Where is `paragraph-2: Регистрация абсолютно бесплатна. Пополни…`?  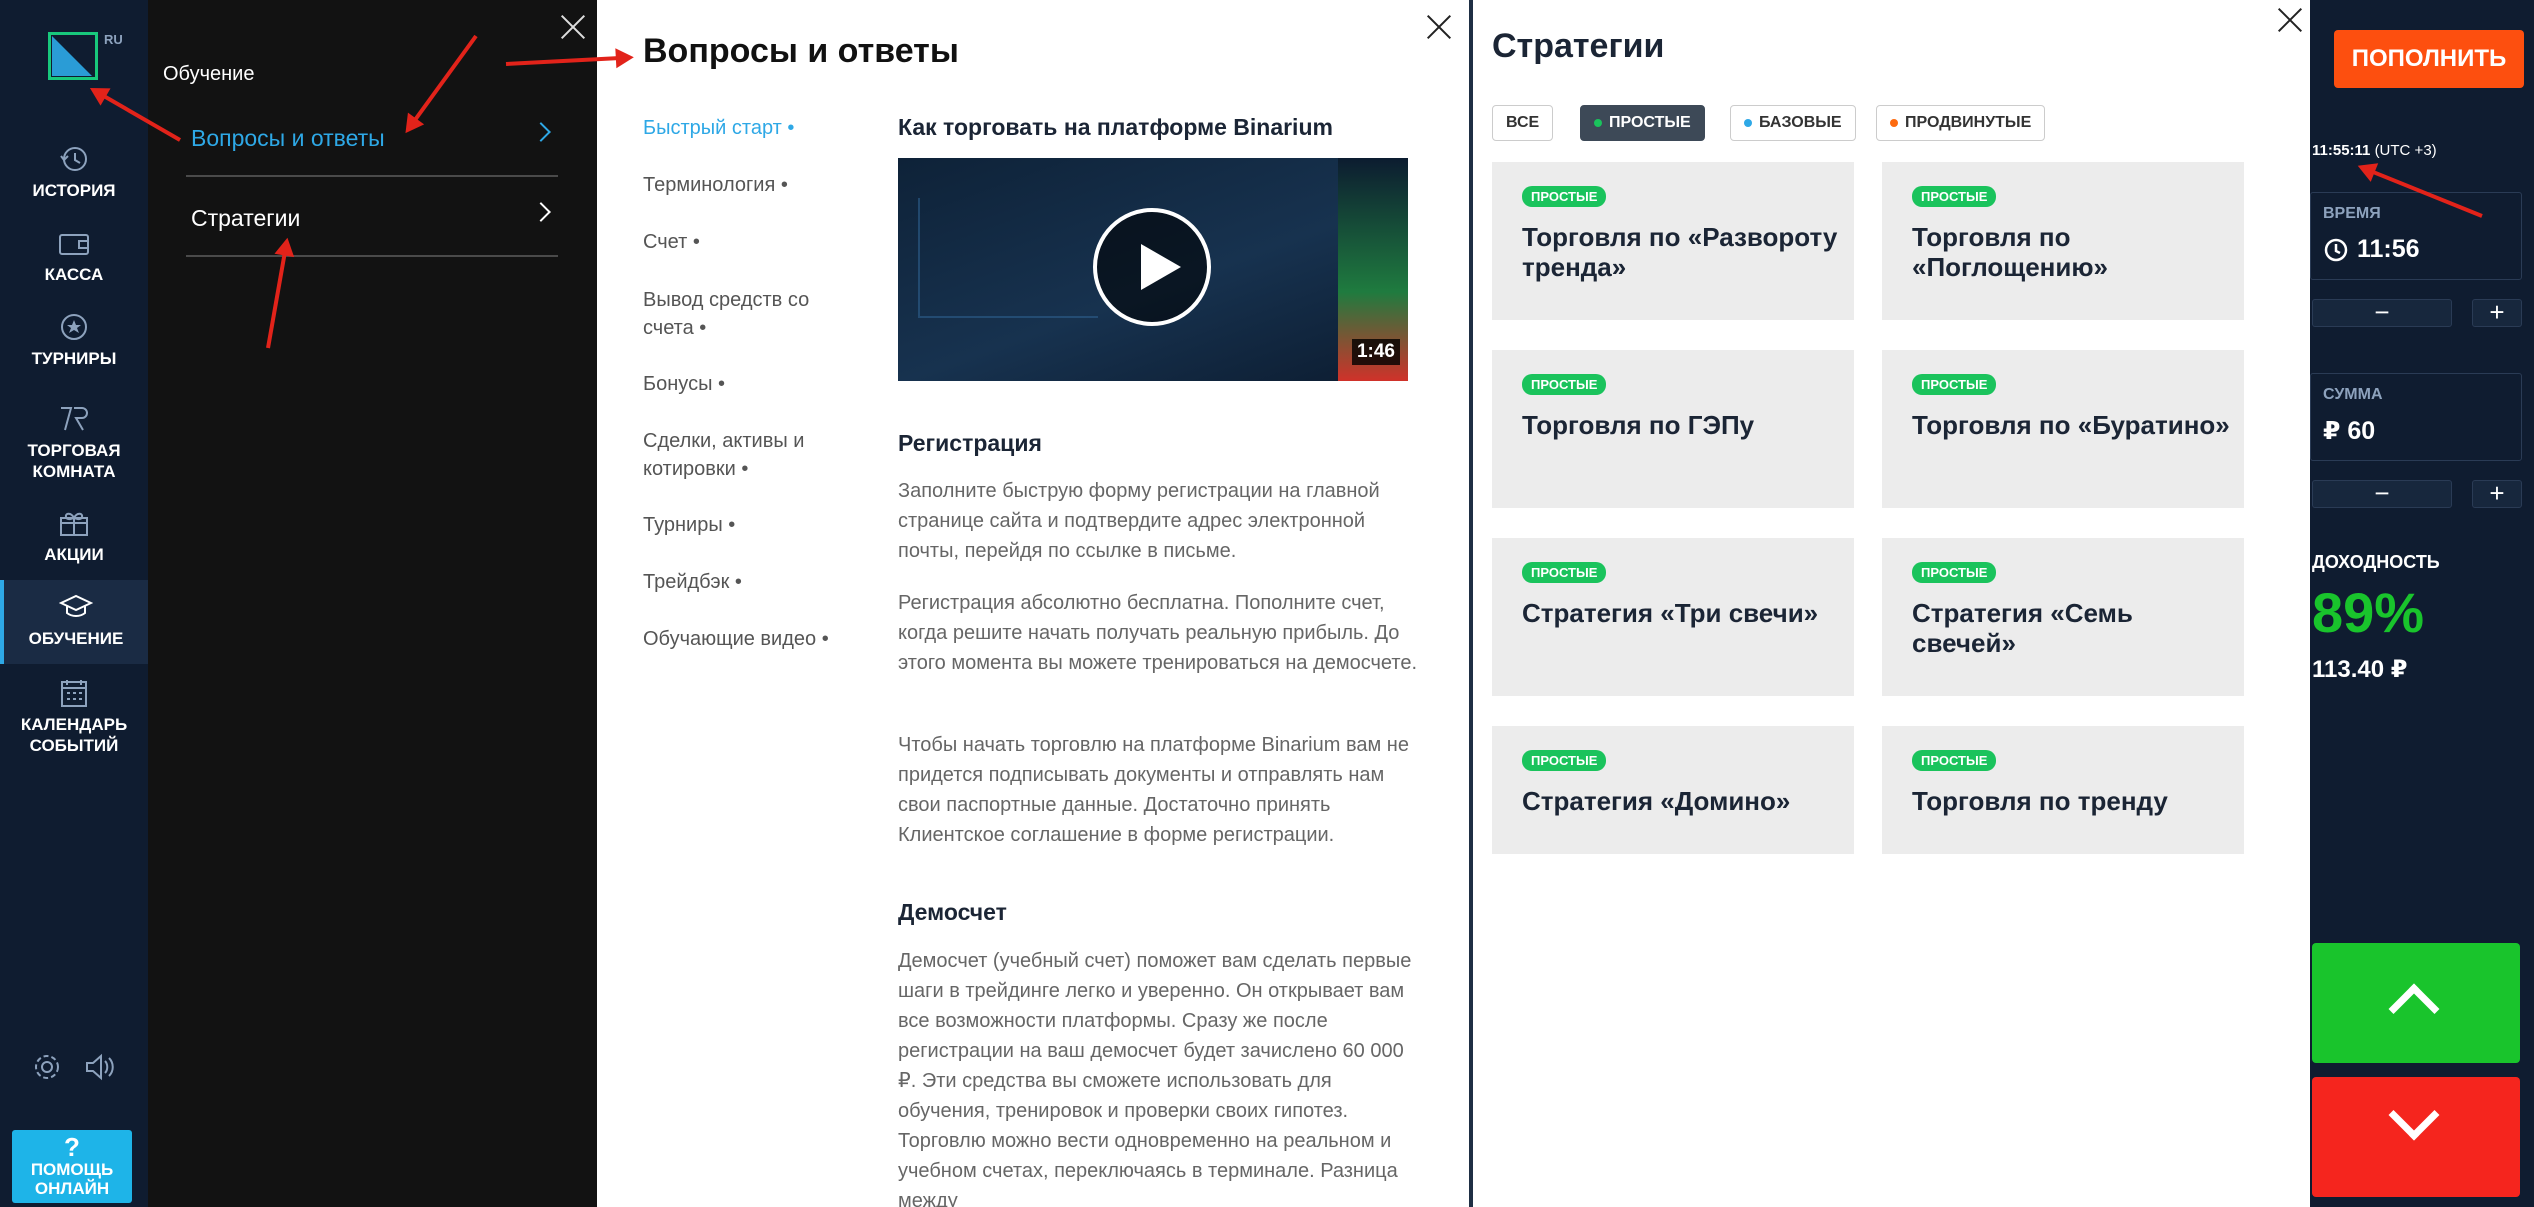
paragraph-2: Регистрация абсолютно бесплатна. Пополни… is located at coordinates (1158, 633).